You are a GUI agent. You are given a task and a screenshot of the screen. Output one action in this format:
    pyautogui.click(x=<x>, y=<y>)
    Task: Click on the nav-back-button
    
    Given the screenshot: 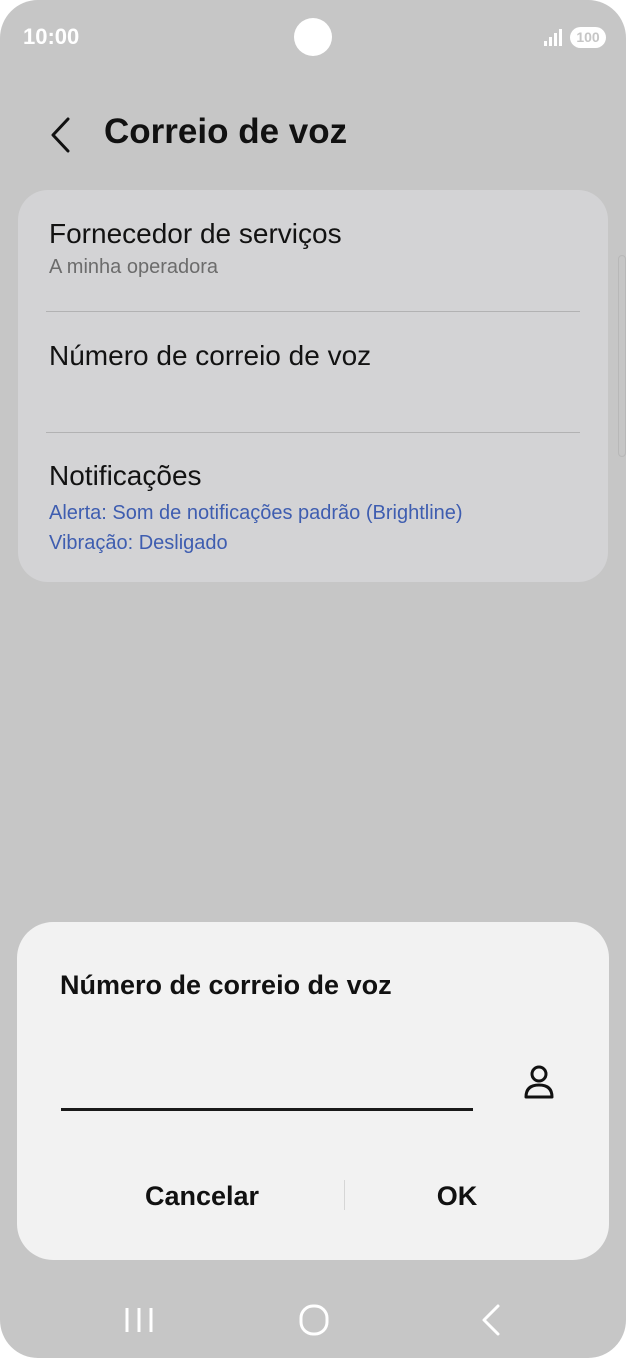 What is the action you would take?
    pyautogui.click(x=490, y=1320)
    